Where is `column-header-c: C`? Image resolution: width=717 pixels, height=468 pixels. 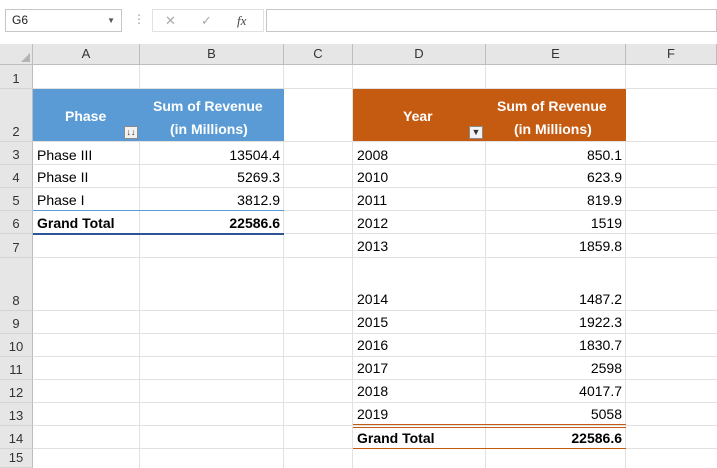
column-header-c: C is located at coordinates (318, 54).